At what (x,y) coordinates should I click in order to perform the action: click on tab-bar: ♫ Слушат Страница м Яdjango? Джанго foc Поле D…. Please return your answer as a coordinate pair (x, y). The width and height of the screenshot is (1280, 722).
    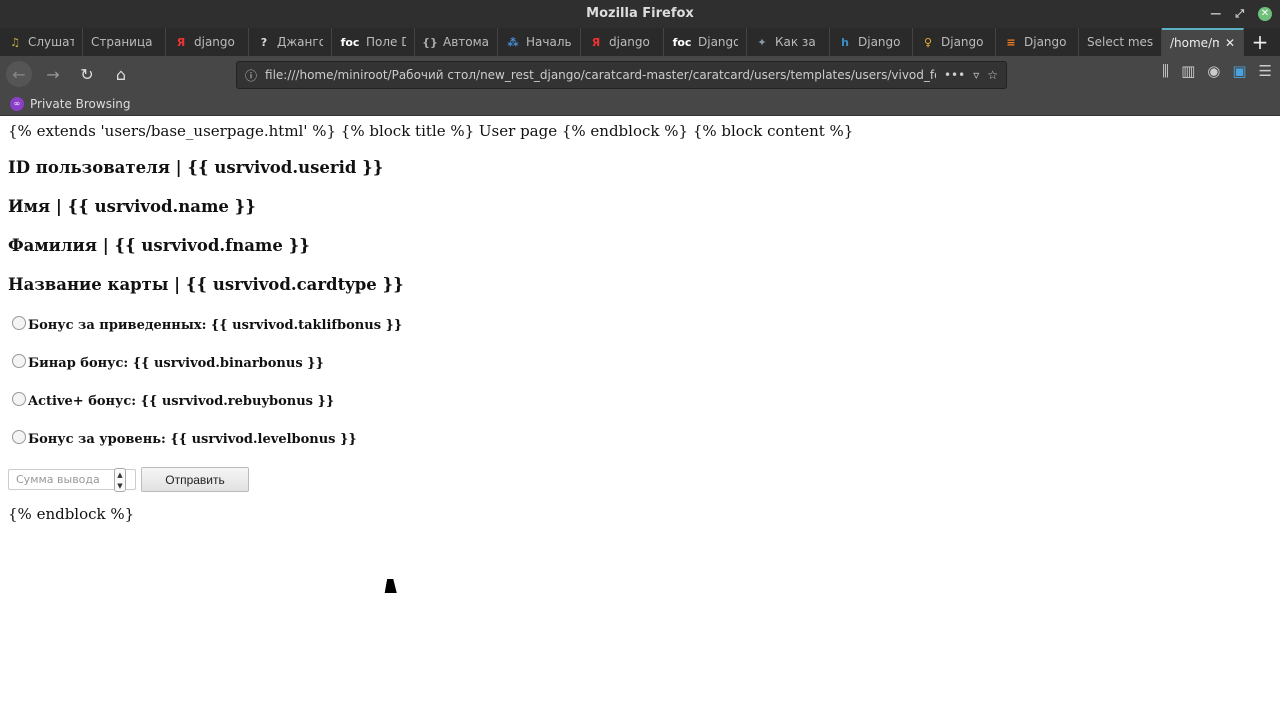
    Looking at the image, I should click on (640, 42).